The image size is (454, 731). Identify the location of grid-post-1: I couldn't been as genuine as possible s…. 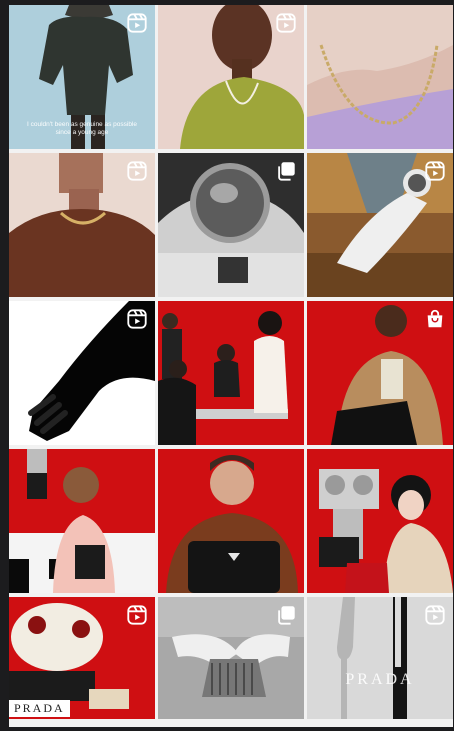
(82, 77).